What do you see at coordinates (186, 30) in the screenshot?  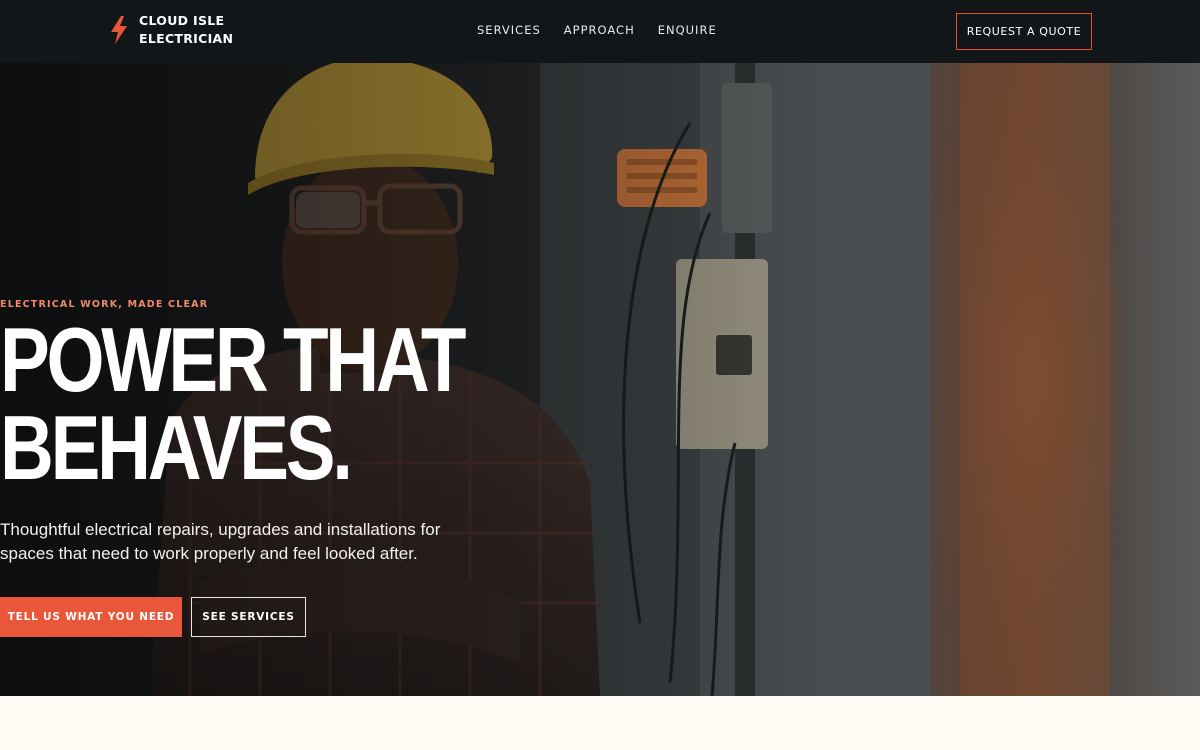 I see `brand-name: CLOUD ISLE ELECTRICIAN` at bounding box center [186, 30].